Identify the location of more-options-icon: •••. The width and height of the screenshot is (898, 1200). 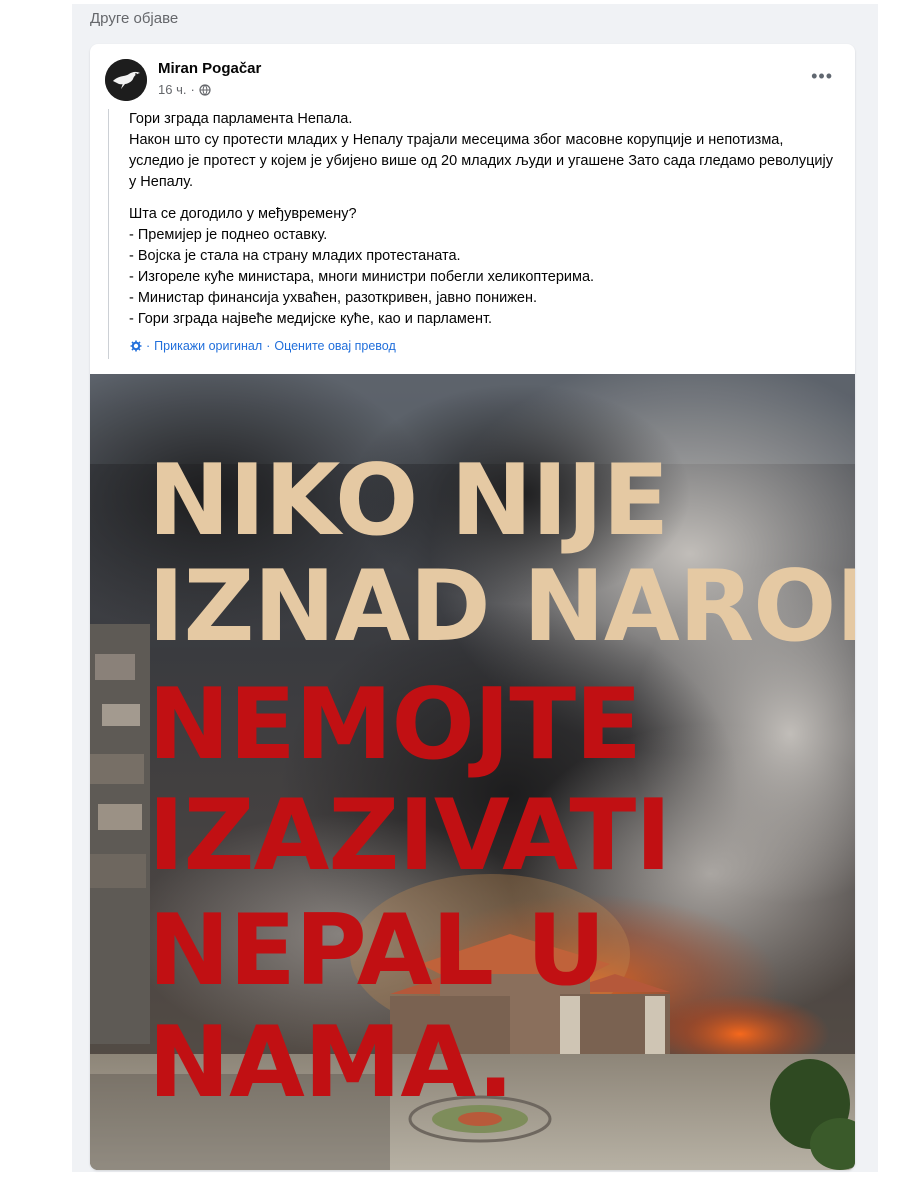
(822, 76).